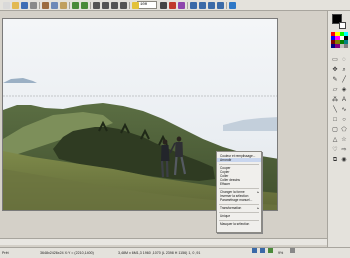 This screenshot has height=258, width=350. Describe the element at coordinates (344, 160) in the screenshot. I see `redeye-icon: ◉` at that location.